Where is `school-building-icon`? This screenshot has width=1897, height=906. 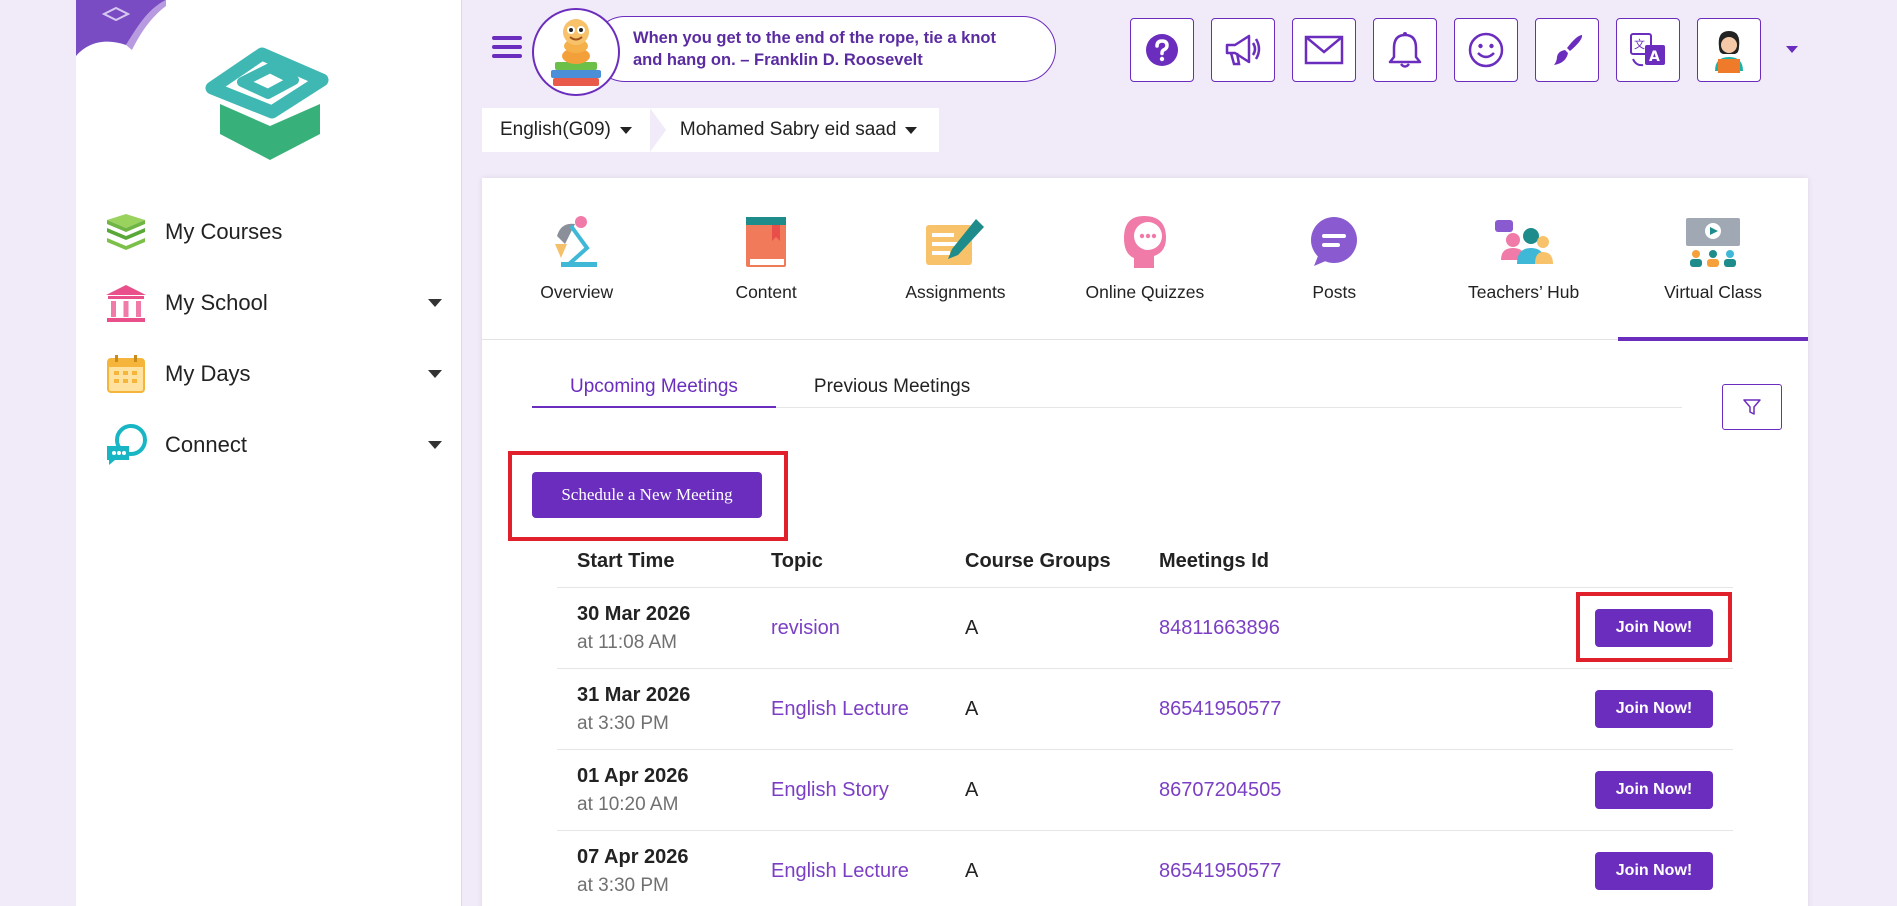 school-building-icon is located at coordinates (126, 303).